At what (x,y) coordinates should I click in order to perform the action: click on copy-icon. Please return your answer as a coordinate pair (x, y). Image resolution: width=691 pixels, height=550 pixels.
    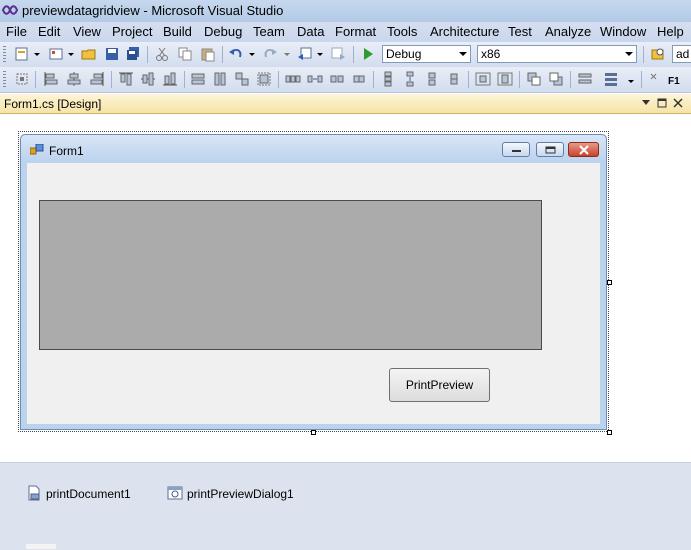
    Looking at the image, I should click on (185, 54).